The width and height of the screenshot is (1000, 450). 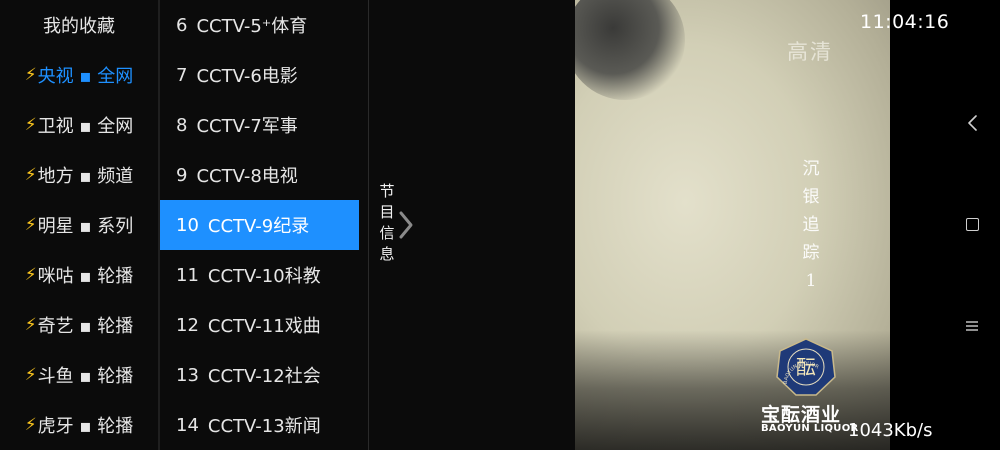 I want to click on category-item: ⚡ 斗鱼 ▪ 轮播, so click(x=79, y=375).